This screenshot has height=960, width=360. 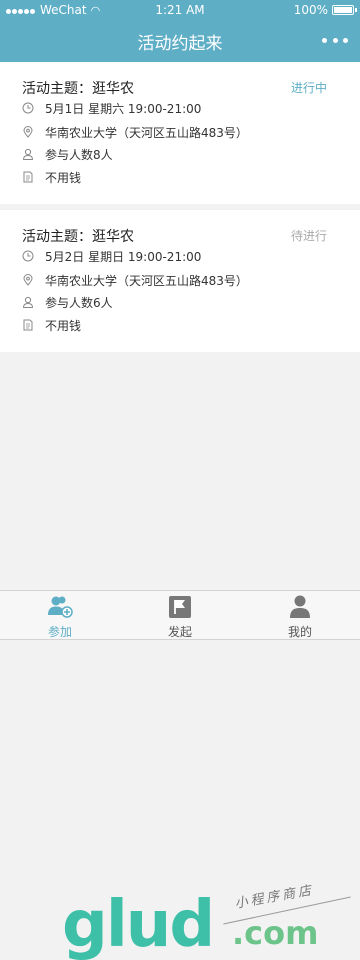 I want to click on tab-label: 参加, so click(x=59, y=632).